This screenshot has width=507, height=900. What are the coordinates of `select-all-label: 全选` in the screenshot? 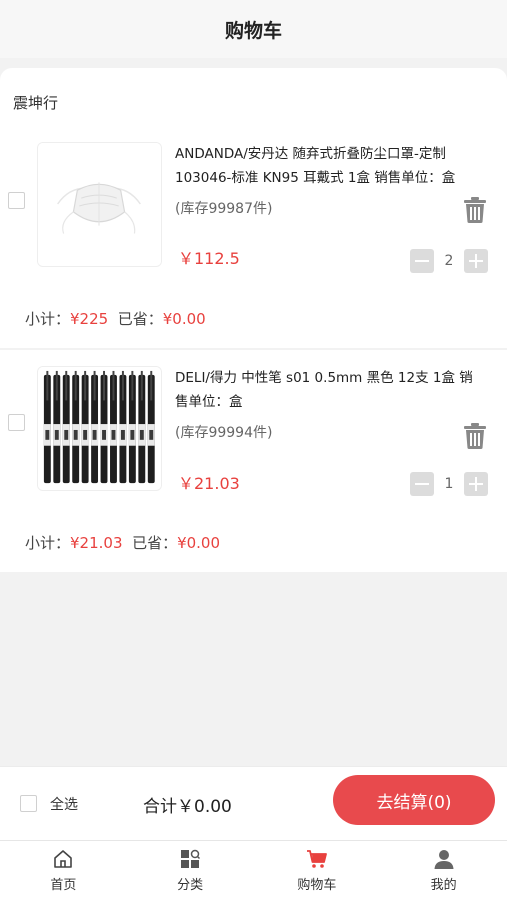 It's located at (64, 804).